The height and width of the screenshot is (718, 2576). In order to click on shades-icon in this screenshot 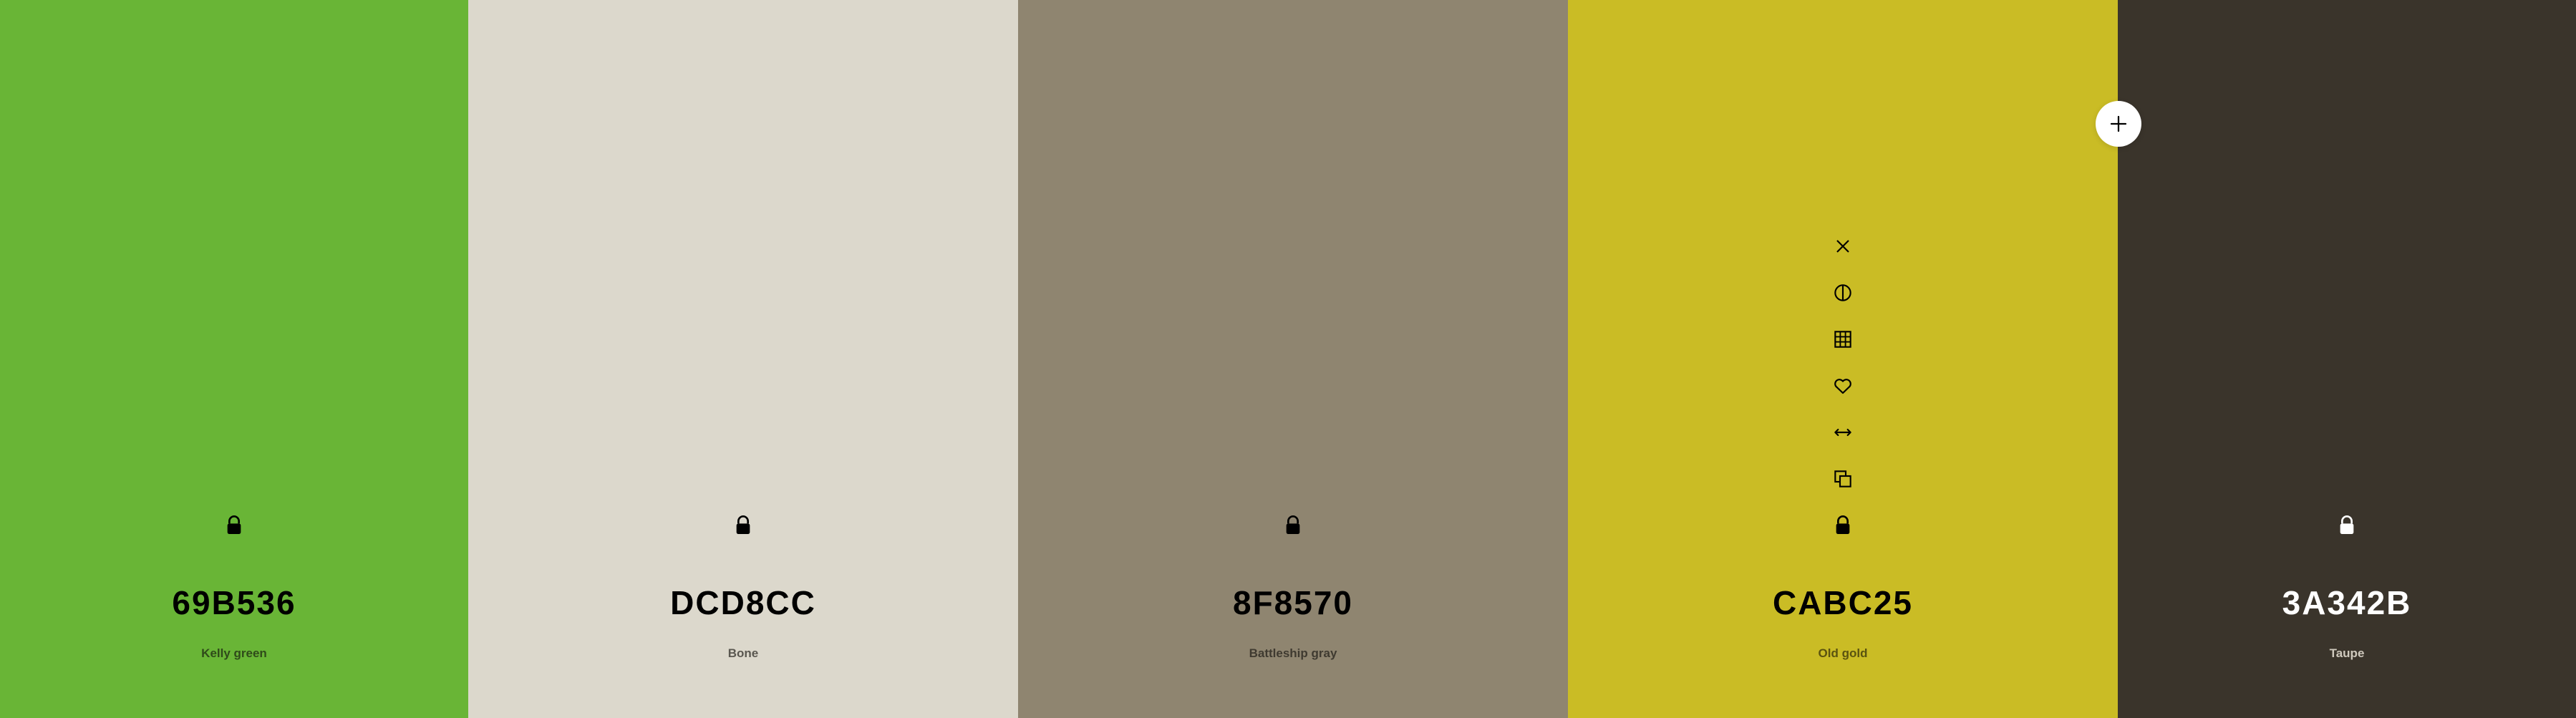, I will do `click(1843, 293)`.